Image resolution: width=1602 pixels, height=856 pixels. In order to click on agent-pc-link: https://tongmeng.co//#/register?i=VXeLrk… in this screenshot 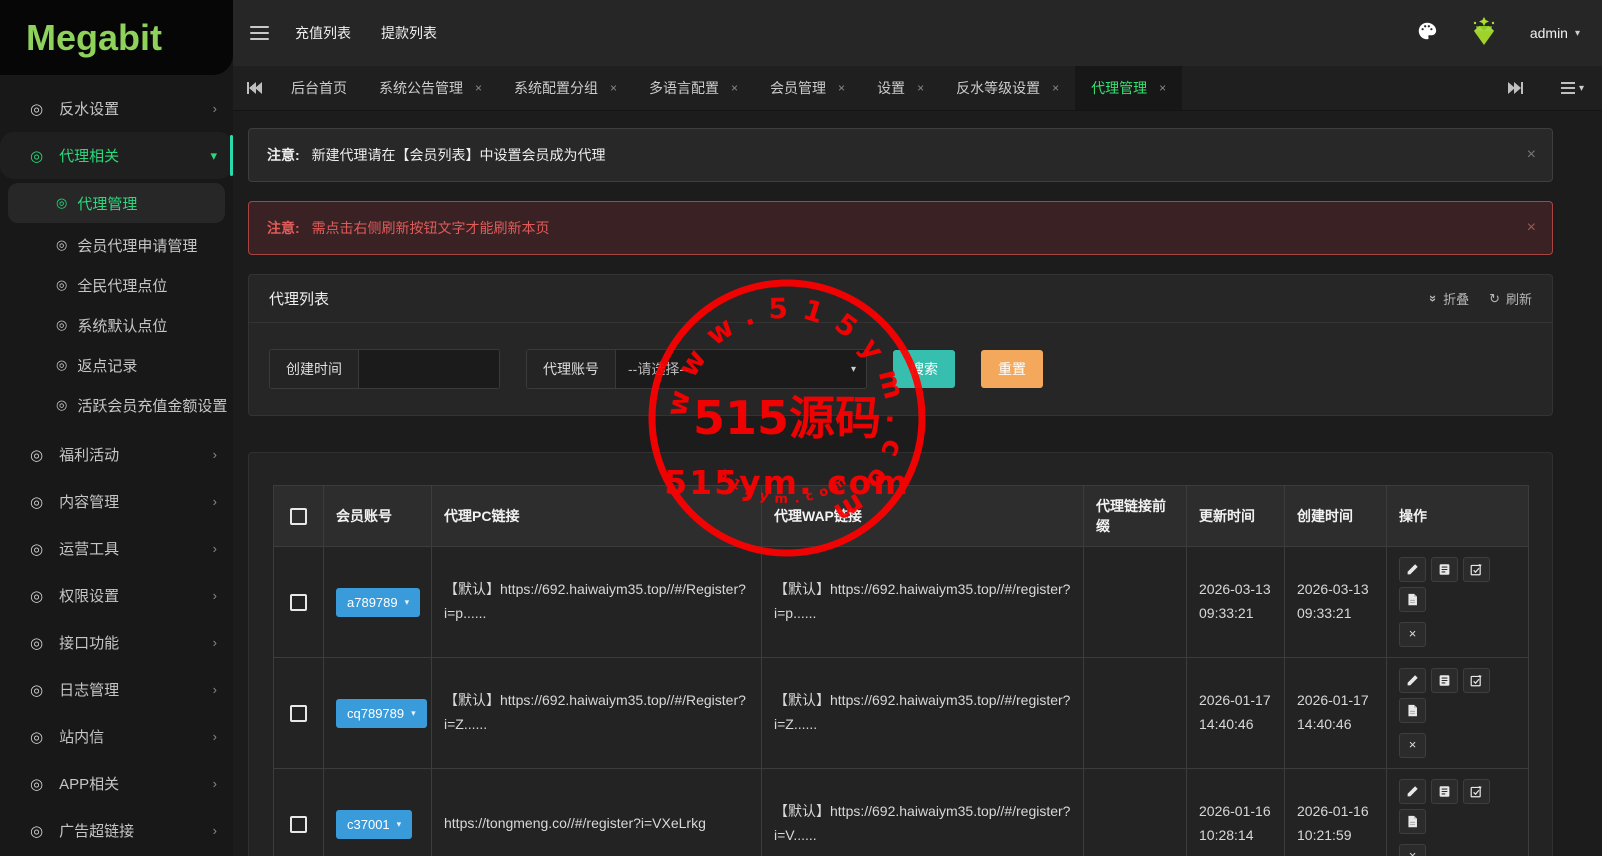, I will do `click(596, 812)`.